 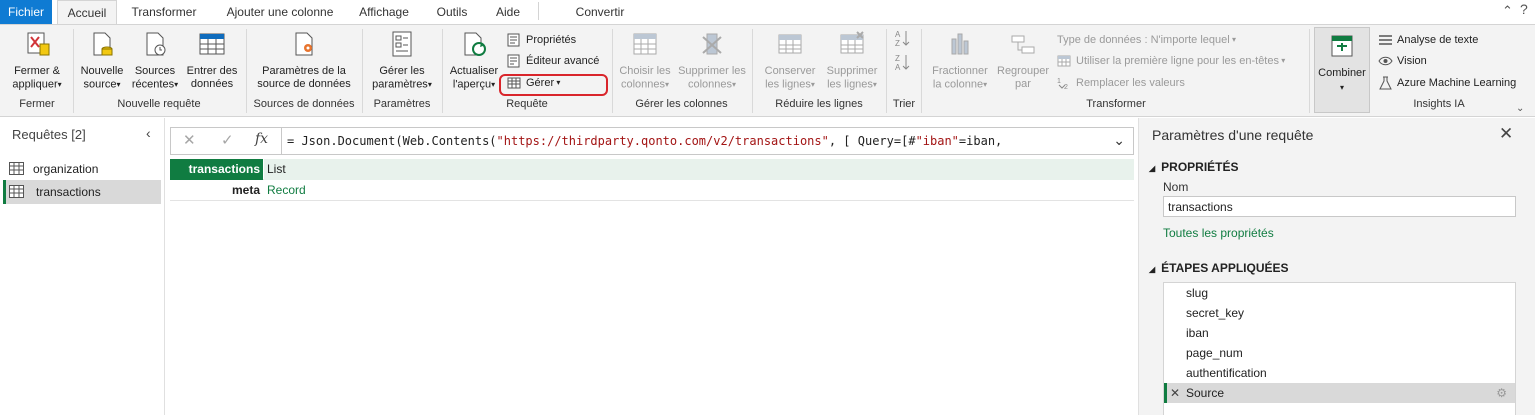 I want to click on step-label: secret_key, so click(x=1215, y=313).